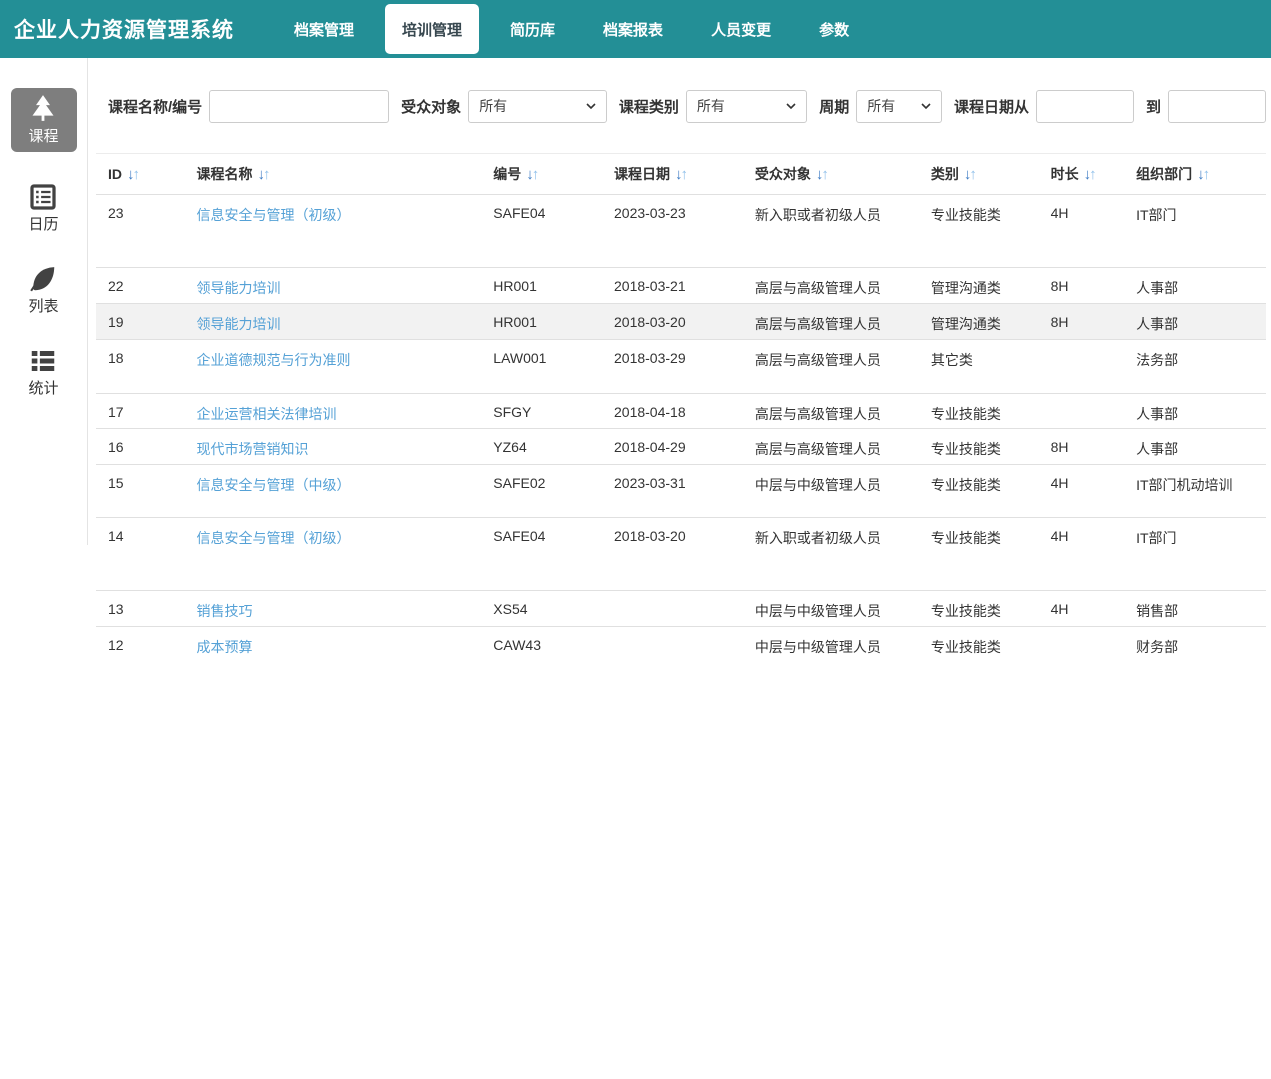 Image resolution: width=1271 pixels, height=1079 pixels. Describe the element at coordinates (140, 554) in the screenshot. I see `cell-id: 14` at that location.